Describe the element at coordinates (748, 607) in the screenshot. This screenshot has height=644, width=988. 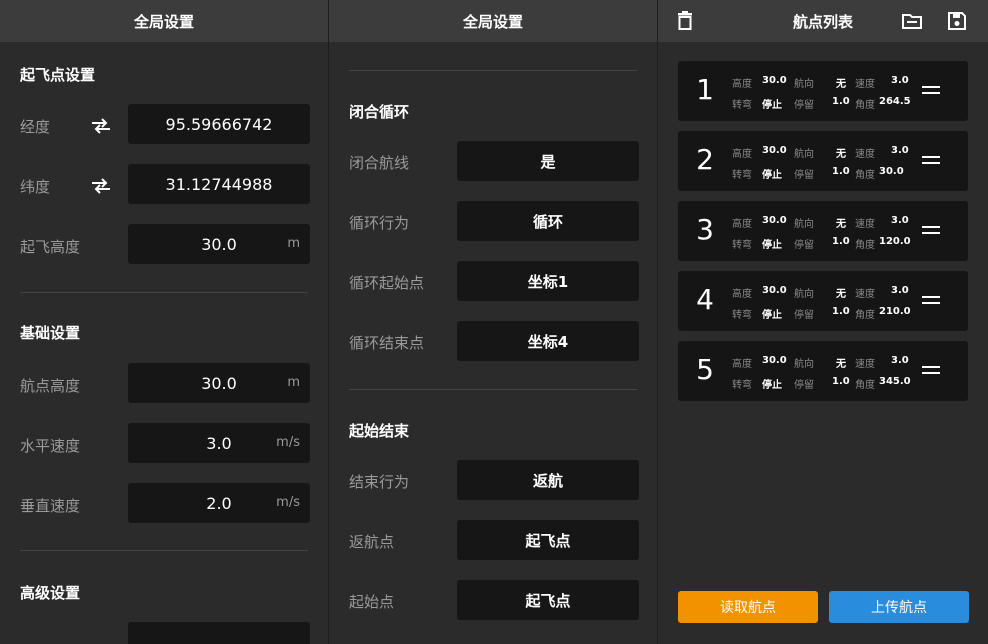
I see `read-waypoints-button: 读取航点` at that location.